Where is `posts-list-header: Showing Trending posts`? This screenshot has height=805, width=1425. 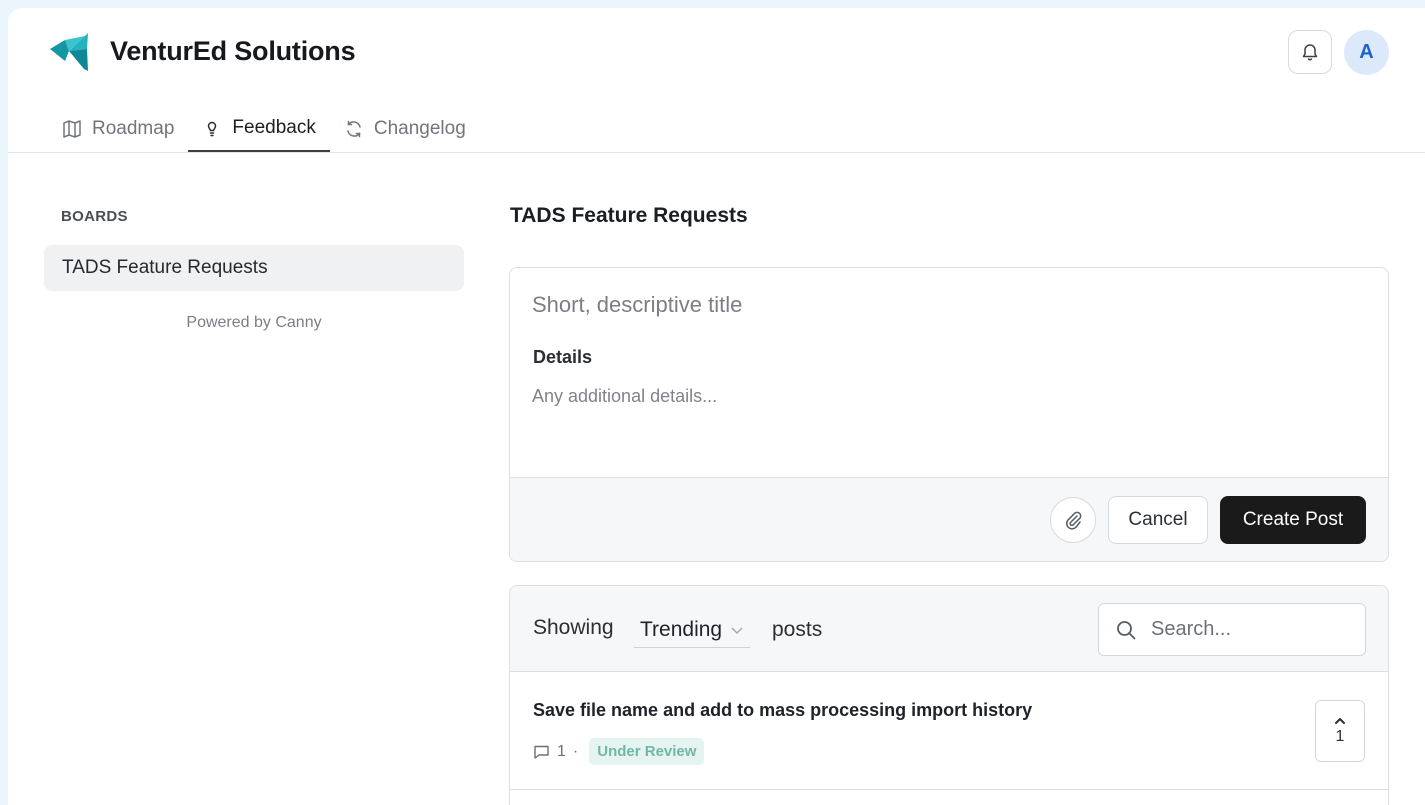 posts-list-header: Showing Trending posts is located at coordinates (949, 629).